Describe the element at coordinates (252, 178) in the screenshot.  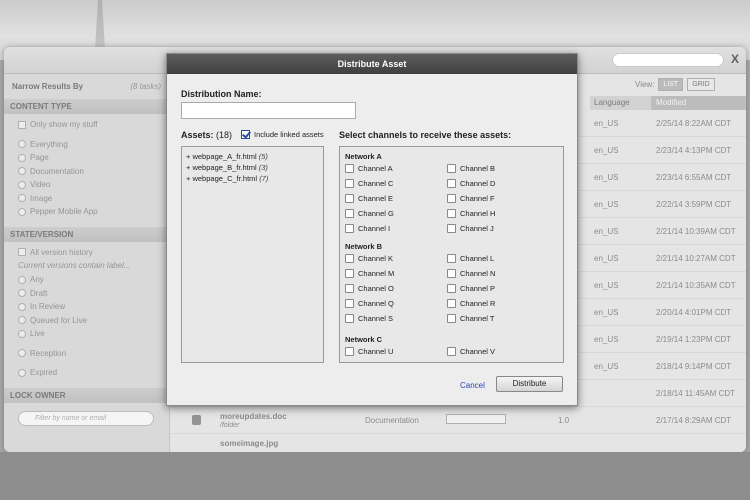
I see `list-item: + webpage_C_fr.html (7)` at that location.